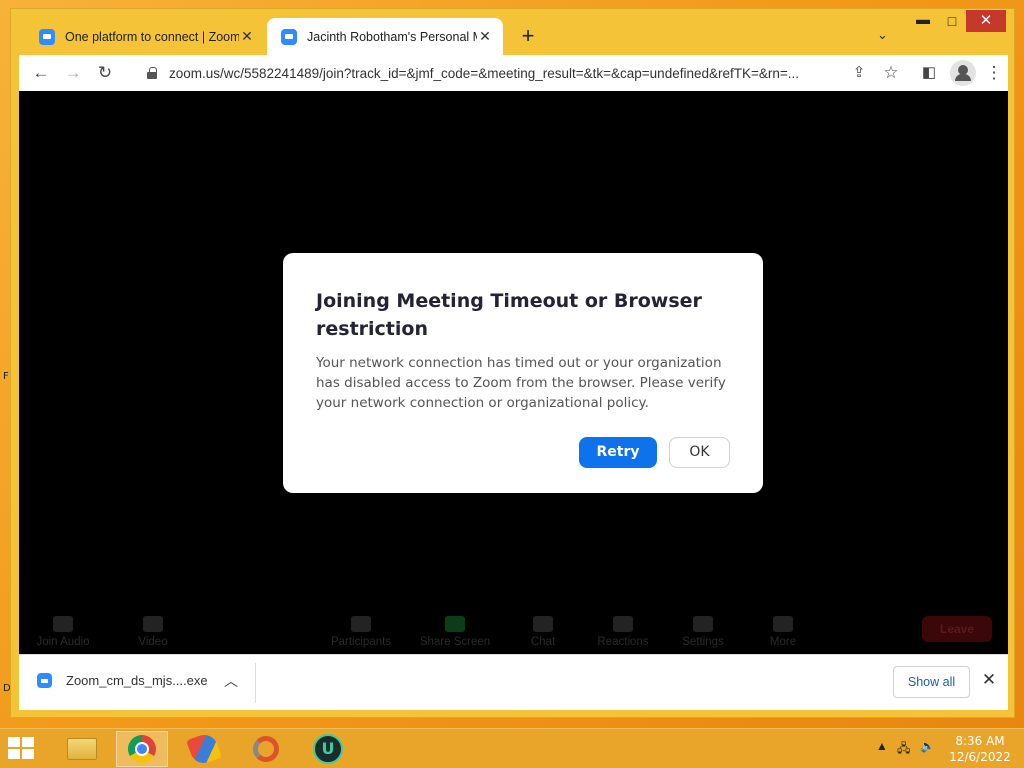 The height and width of the screenshot is (768, 1024). What do you see at coordinates (882, 35) in the screenshot?
I see `chevron-down-icon: ⌄` at bounding box center [882, 35].